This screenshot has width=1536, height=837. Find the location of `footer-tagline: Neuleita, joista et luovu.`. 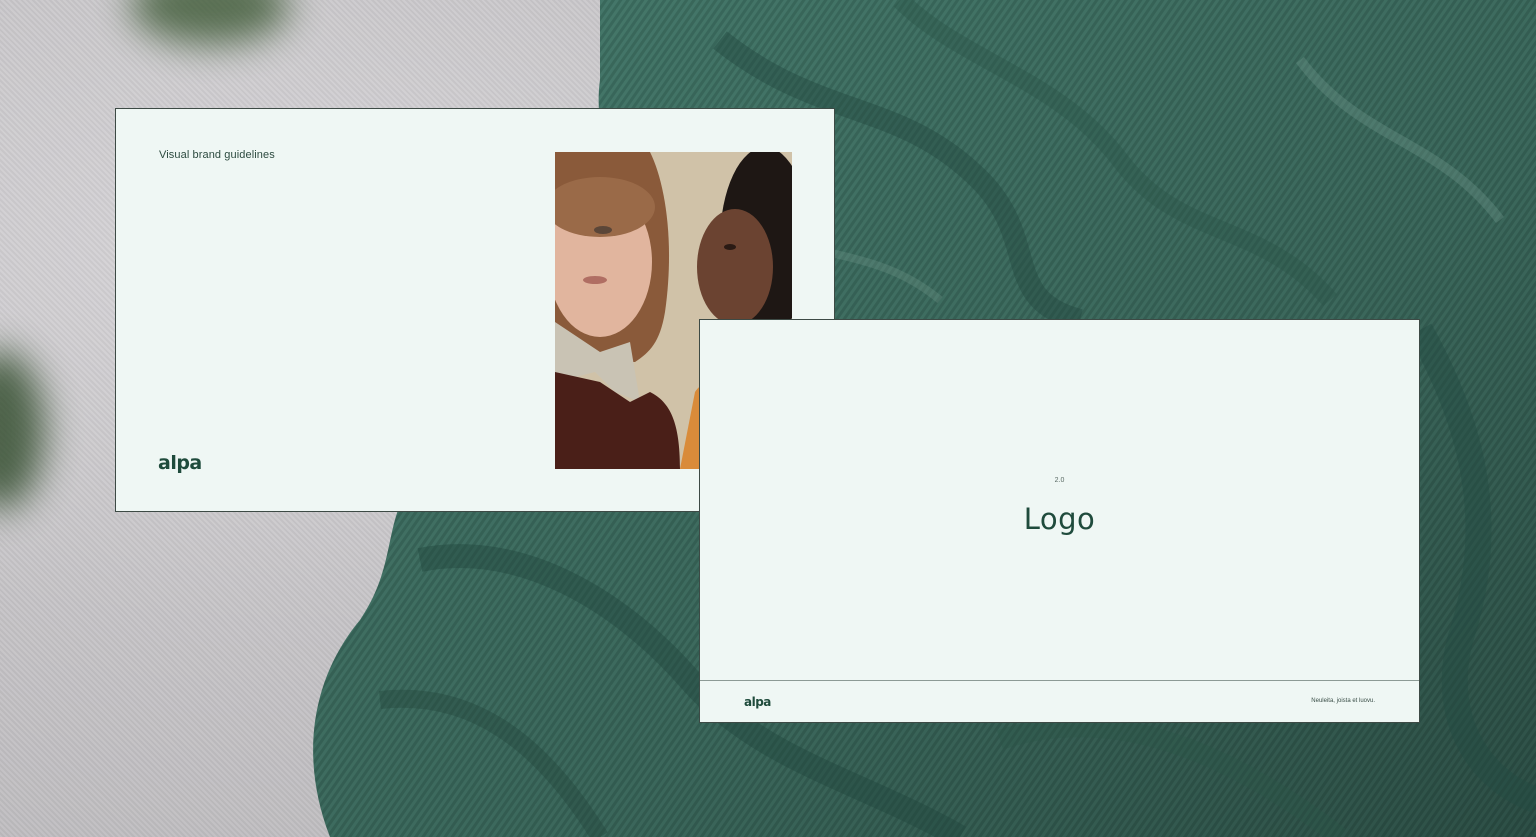

footer-tagline: Neuleita, joista et luovu. is located at coordinates (1343, 701).